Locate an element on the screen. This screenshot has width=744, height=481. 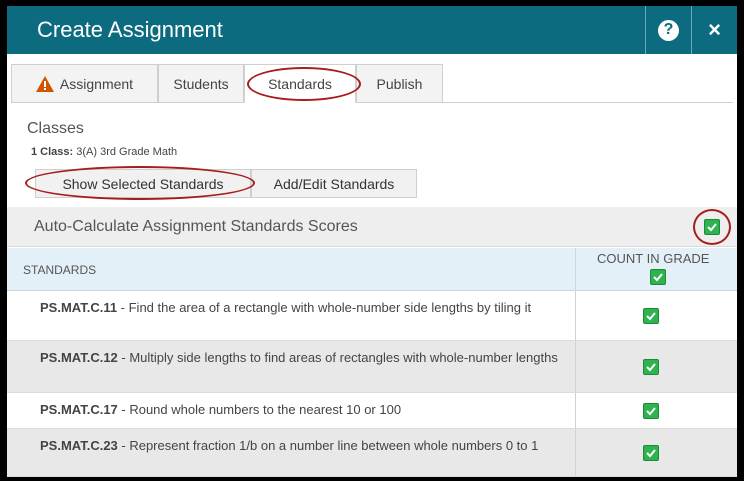
help-button: ? is located at coordinates (668, 30).